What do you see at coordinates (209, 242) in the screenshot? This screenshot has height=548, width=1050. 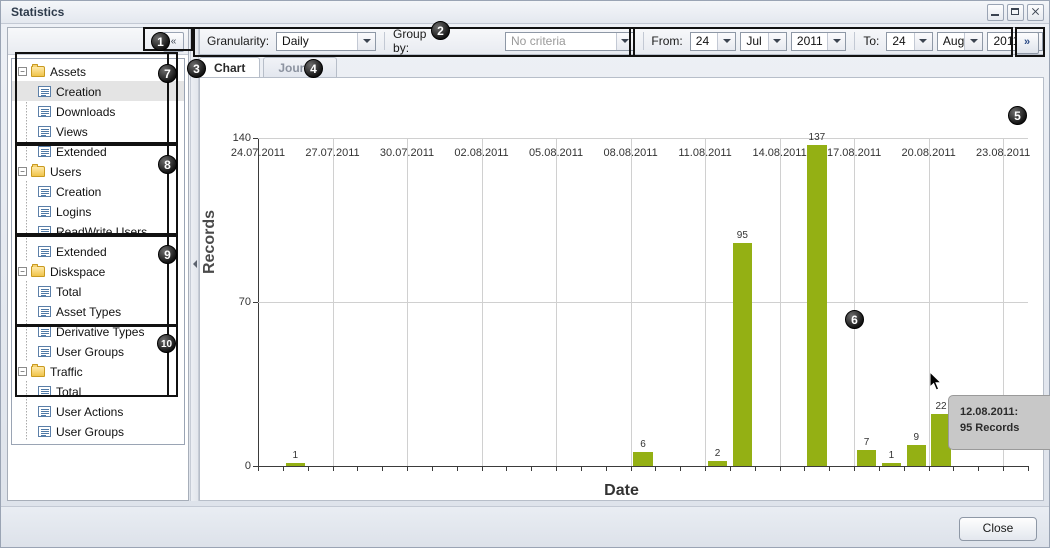 I see `y-axis-title: Records` at bounding box center [209, 242].